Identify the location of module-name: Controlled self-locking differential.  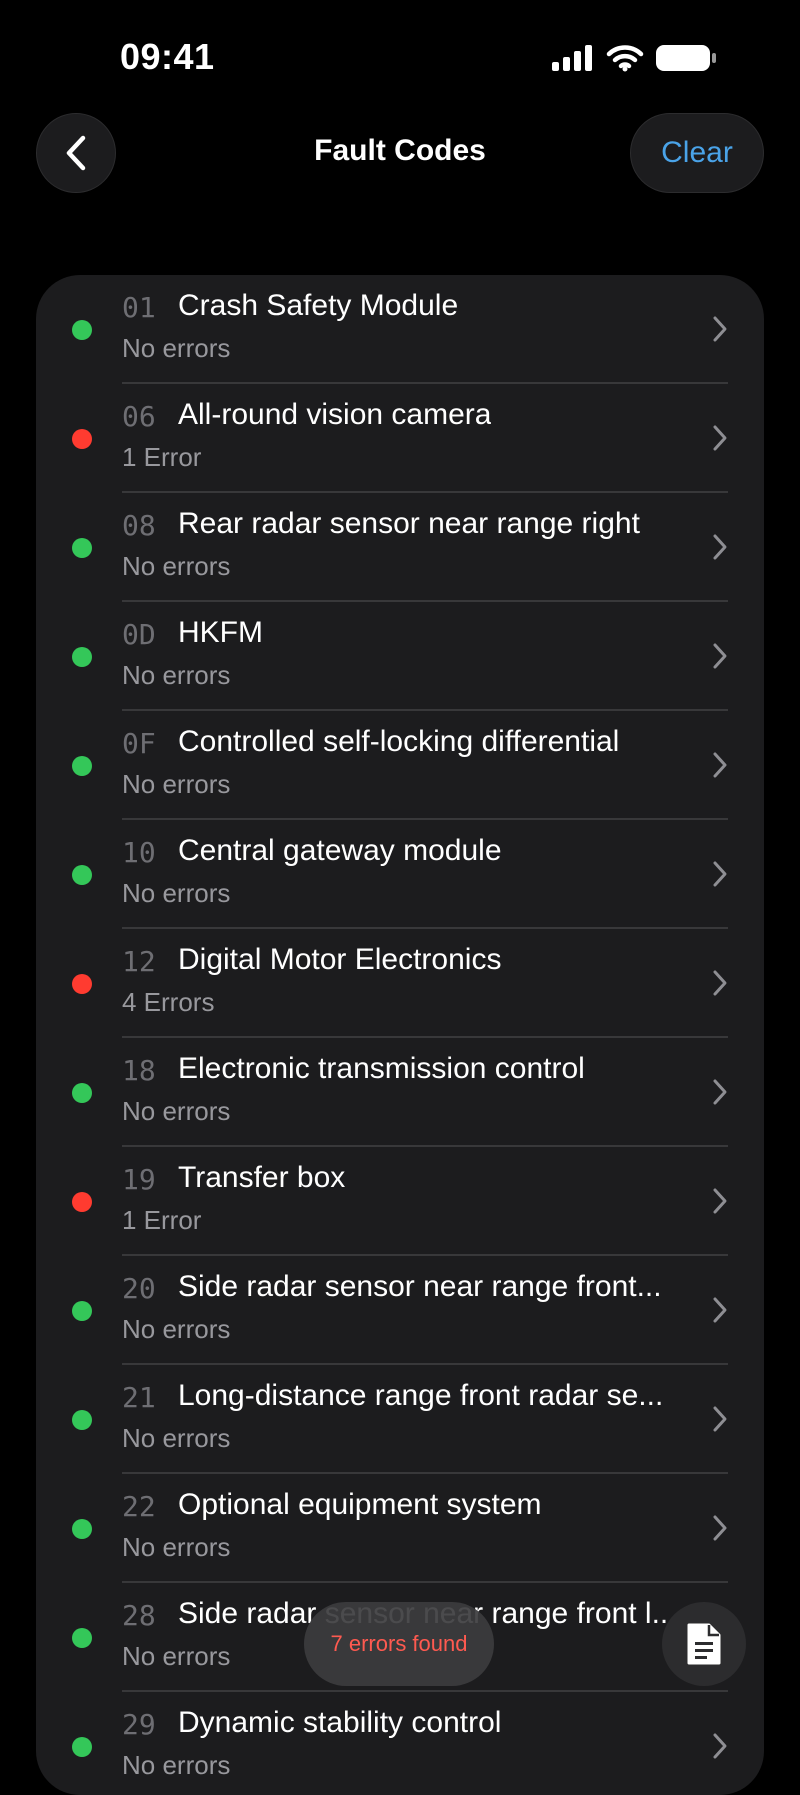
(399, 741).